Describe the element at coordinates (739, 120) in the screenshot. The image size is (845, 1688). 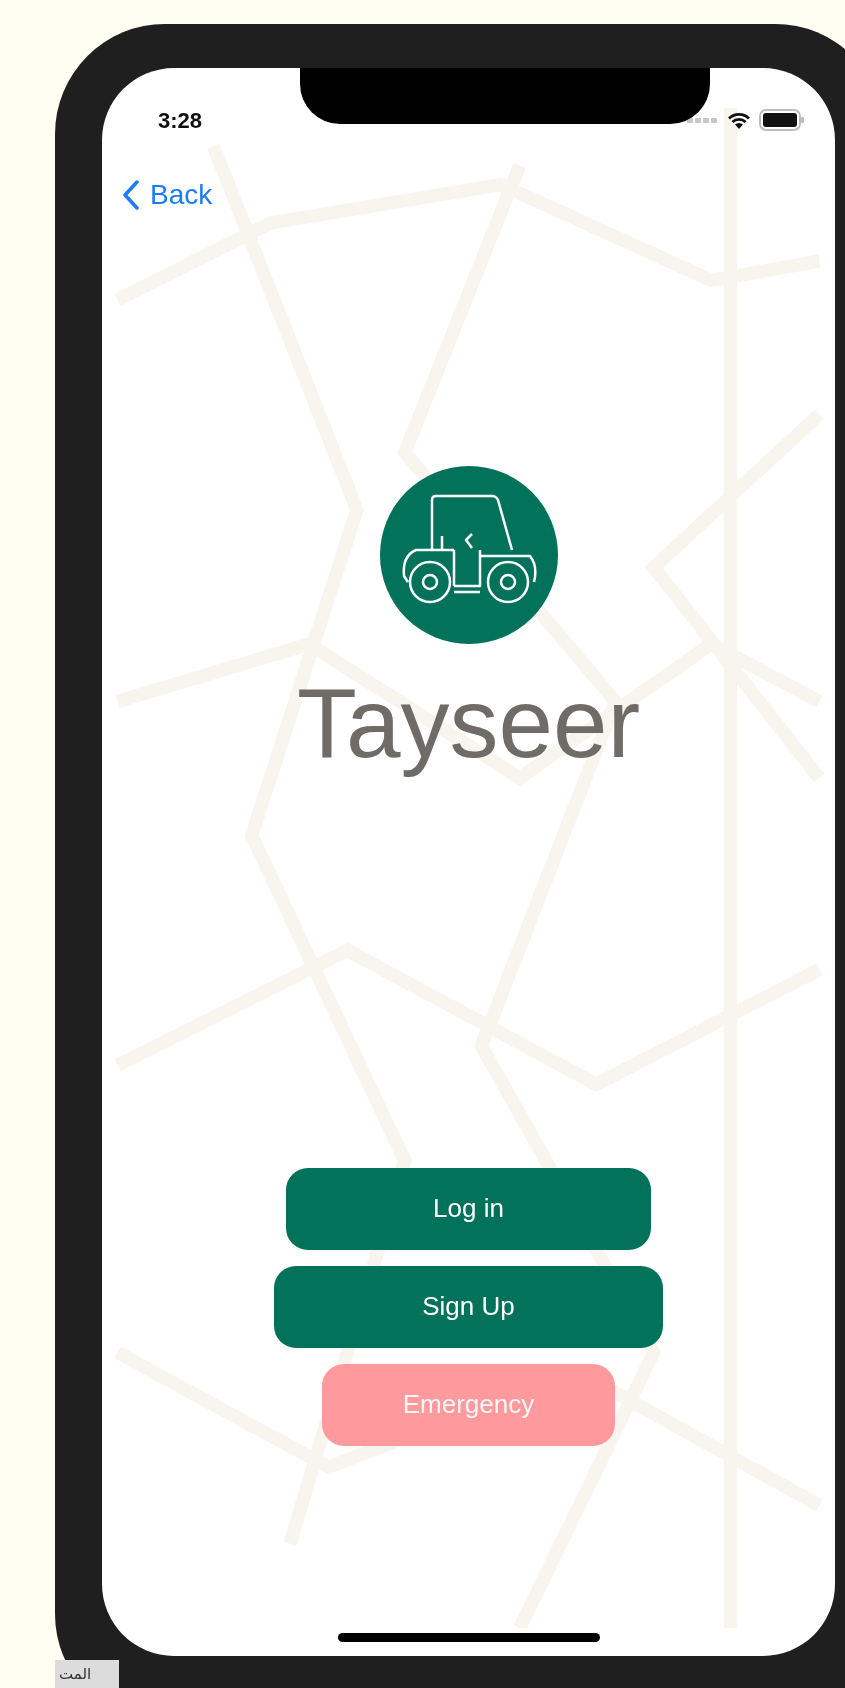
I see `wifi-icon` at that location.